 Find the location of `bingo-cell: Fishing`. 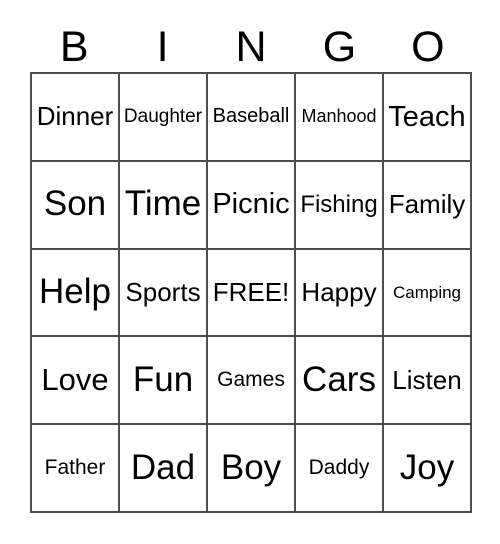

bingo-cell: Fishing is located at coordinates (340, 205).